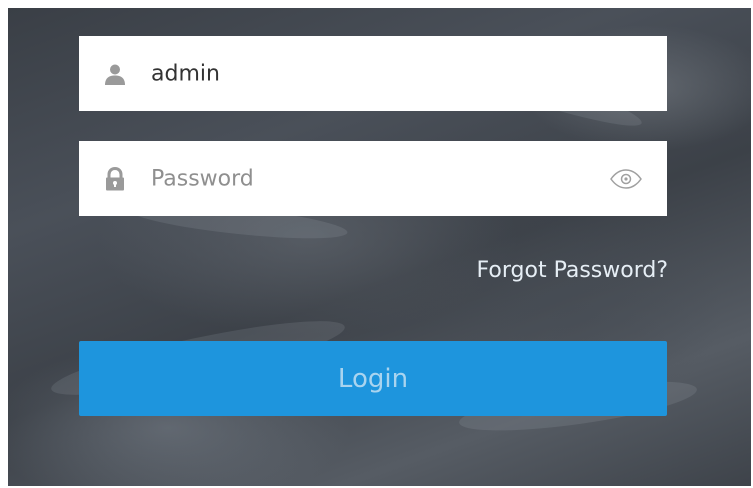 The image size is (753, 488). What do you see at coordinates (202, 178) in the screenshot?
I see `password-placeholder: Password` at bounding box center [202, 178].